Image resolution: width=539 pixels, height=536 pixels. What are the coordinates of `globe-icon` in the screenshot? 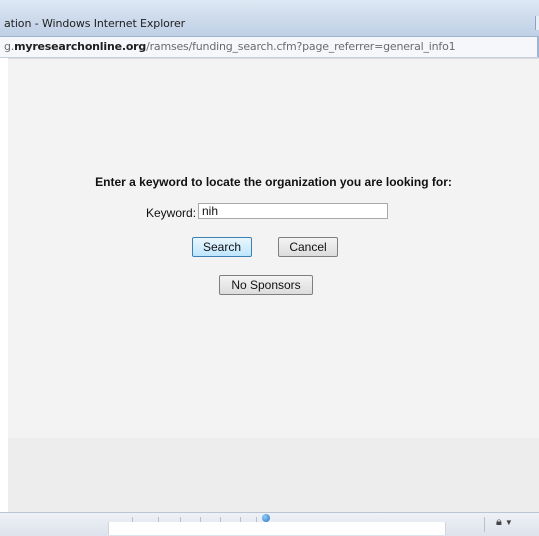 It's located at (266, 517).